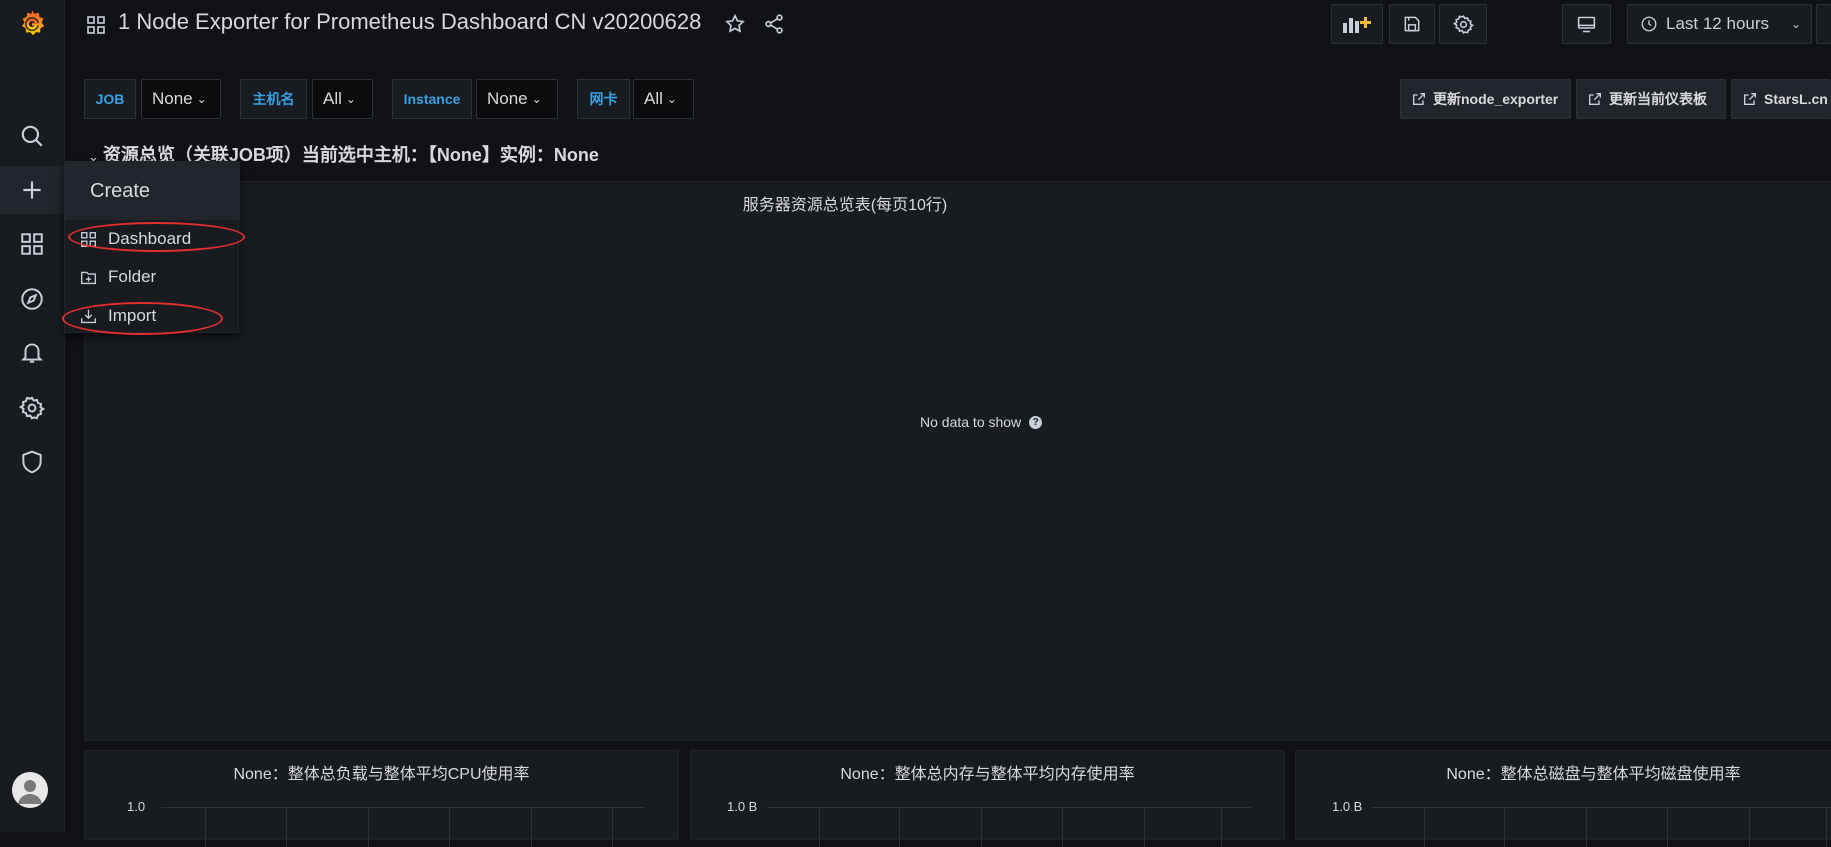 This screenshot has width=1831, height=847. What do you see at coordinates (88, 239) in the screenshot?
I see `apps-icon` at bounding box center [88, 239].